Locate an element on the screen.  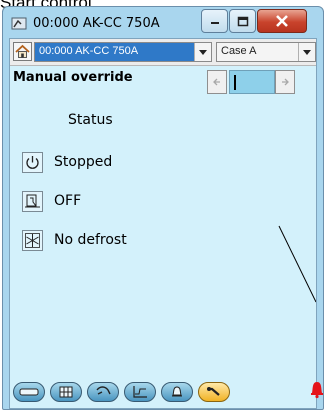
tab-grid is located at coordinates (66, 392).